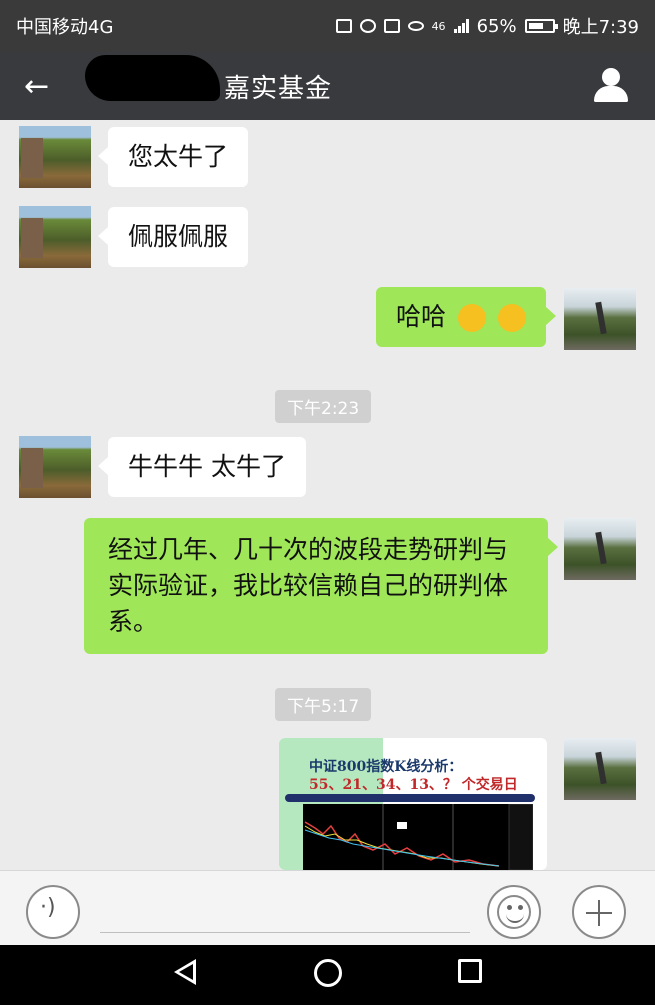 The image size is (655, 1005). I want to click on system-nav-bar, so click(327, 975).